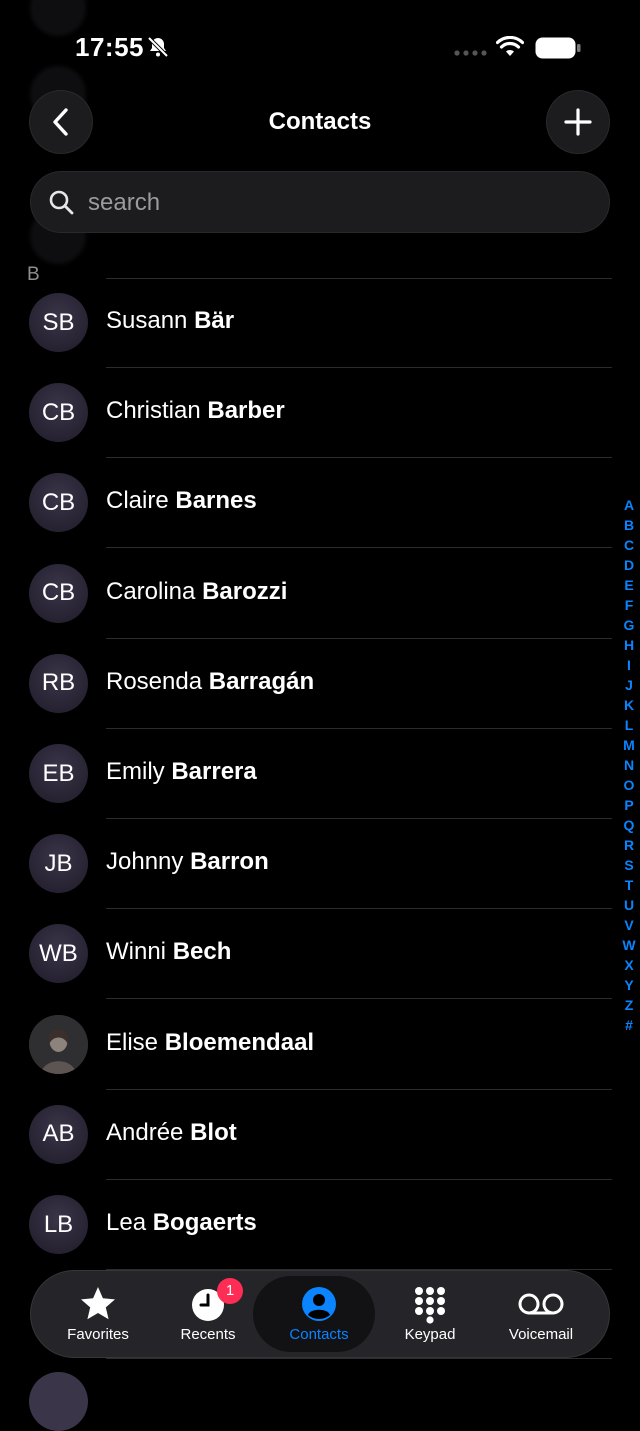 The height and width of the screenshot is (1431, 640). I want to click on avatar-initials: RB, so click(58, 683).